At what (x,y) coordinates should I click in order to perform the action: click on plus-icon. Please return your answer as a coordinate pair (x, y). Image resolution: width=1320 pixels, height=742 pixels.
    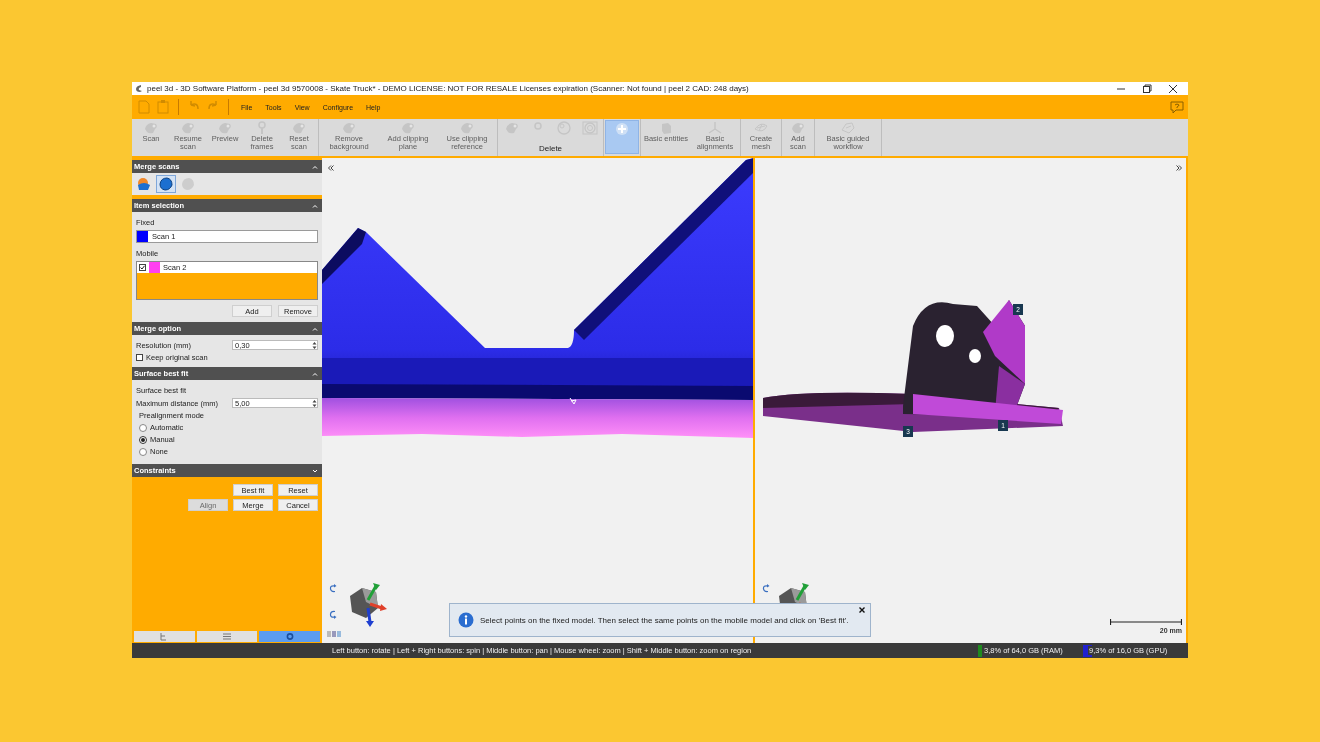
    Looking at the image, I should click on (622, 129).